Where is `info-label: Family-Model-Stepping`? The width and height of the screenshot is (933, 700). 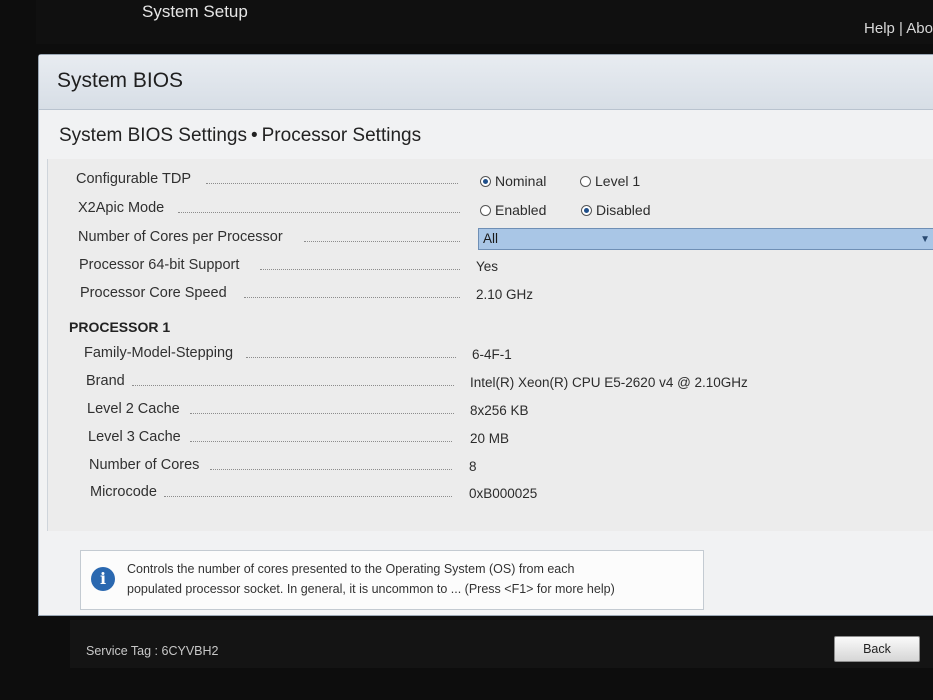
info-label: Family-Model-Stepping is located at coordinates (159, 353).